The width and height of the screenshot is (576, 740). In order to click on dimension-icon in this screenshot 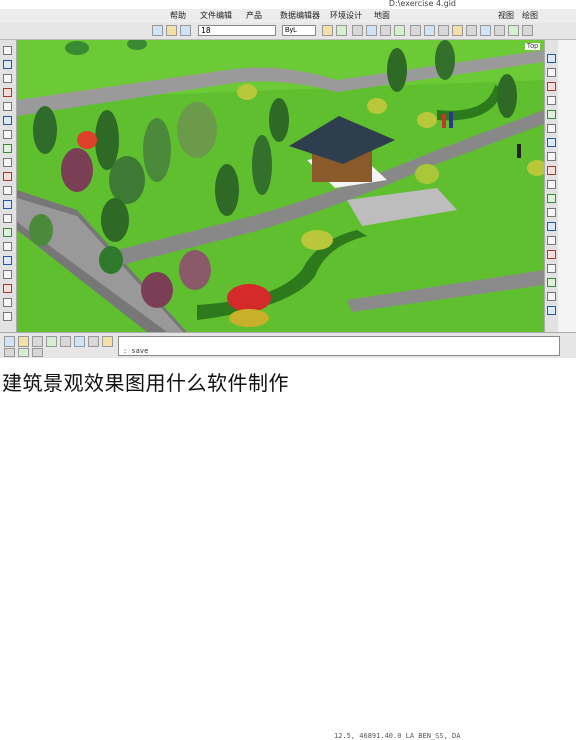, I will do `click(7, 176)`.